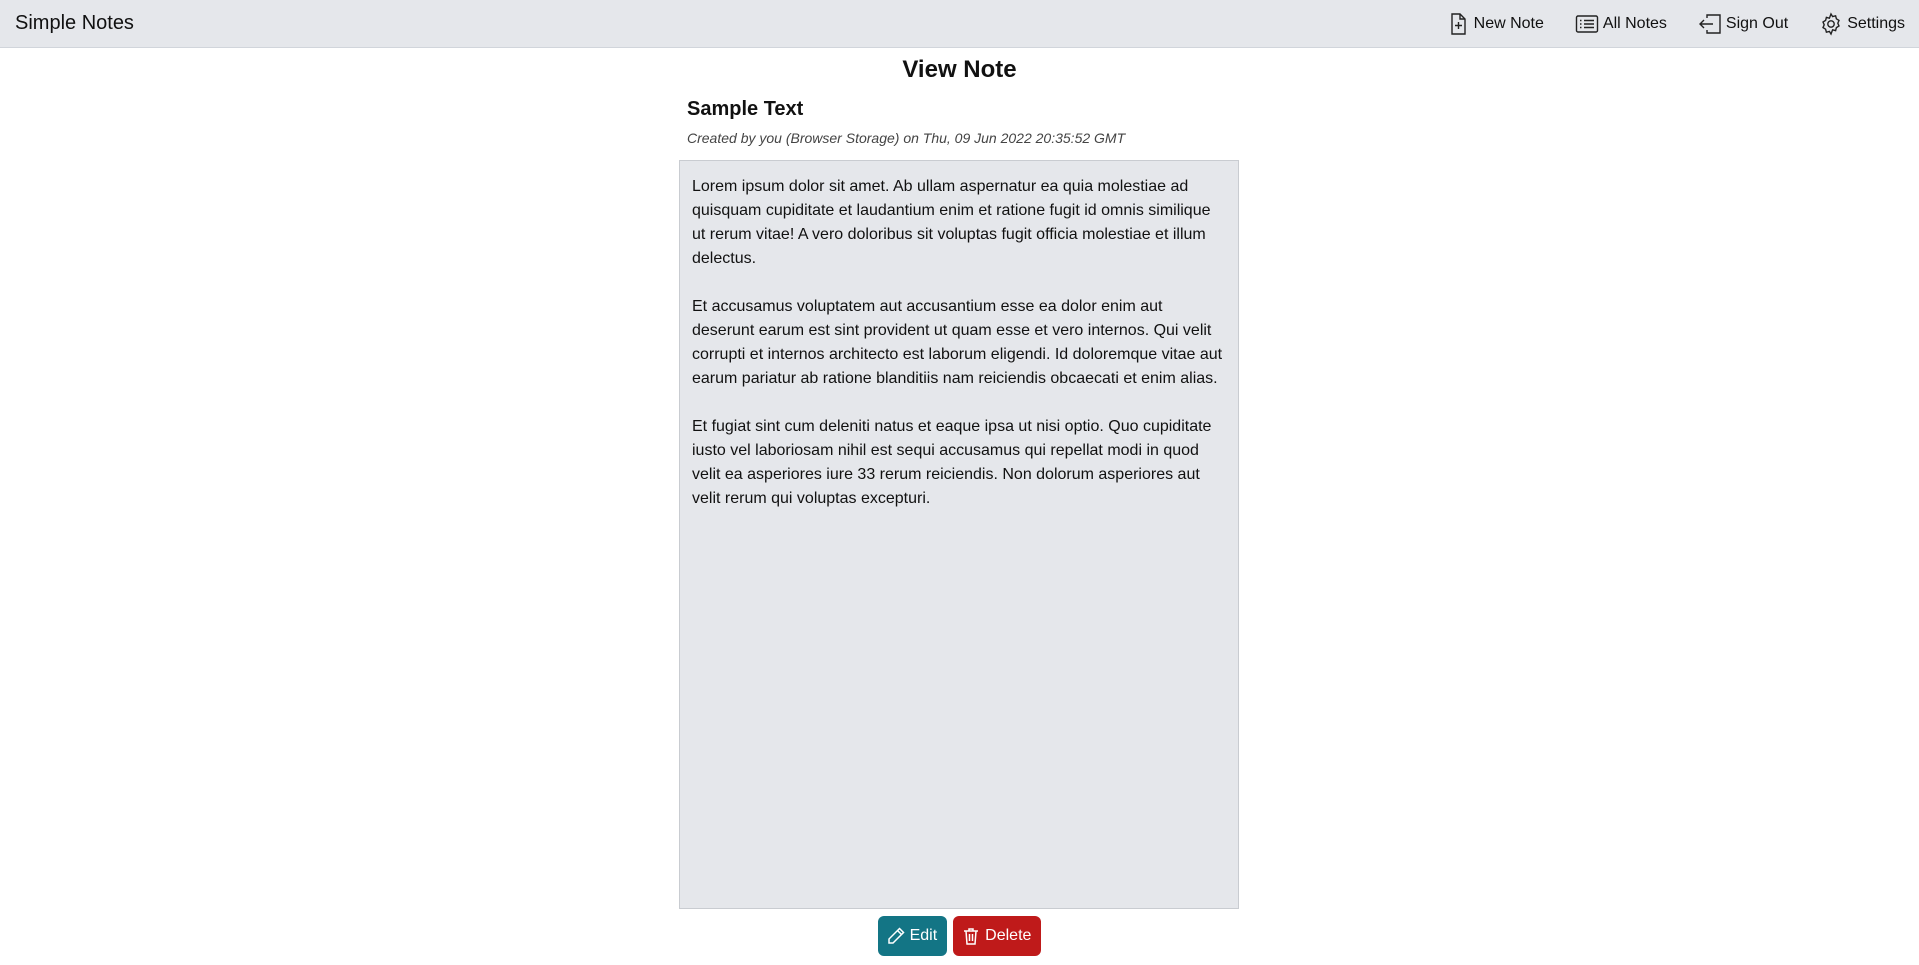 Image resolution: width=1919 pixels, height=965 pixels. Describe the element at coordinates (1709, 23) in the screenshot. I see `sign-out-icon` at that location.